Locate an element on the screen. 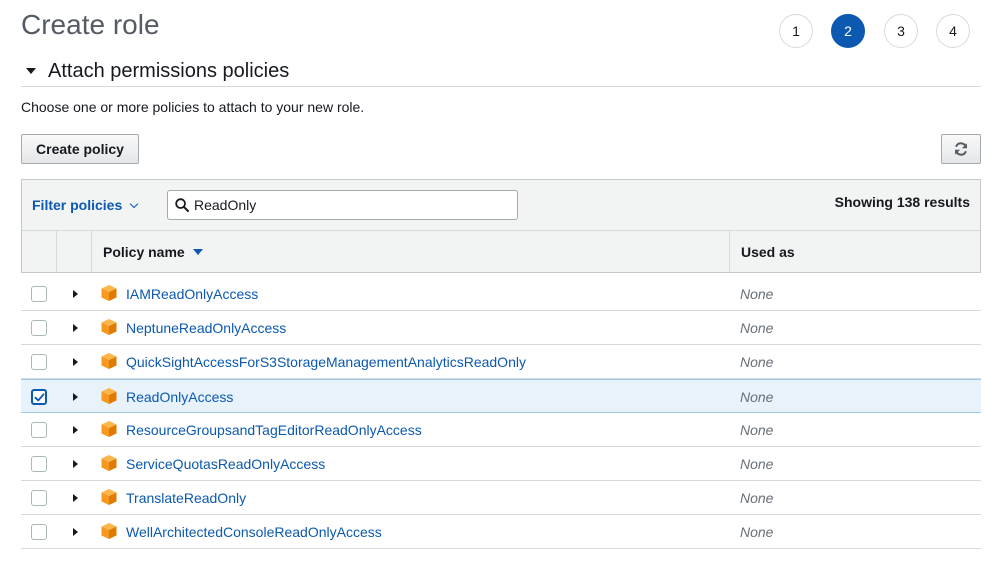 Image resolution: width=1004 pixels, height=568 pixels. policy-name-link: ResourceGroupsandTagEditorReadOnlyAccess is located at coordinates (274, 430).